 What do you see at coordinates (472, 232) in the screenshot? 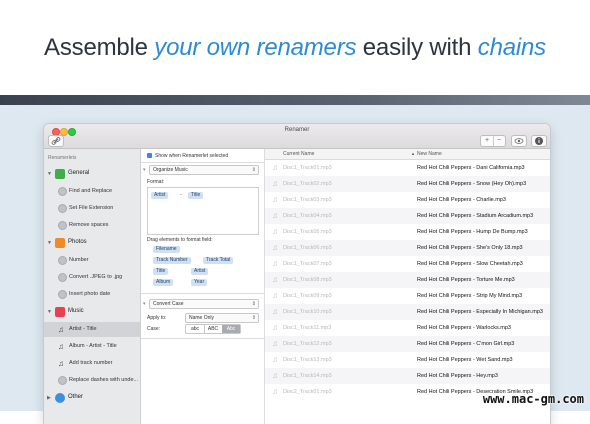
I see `new-name-cell: Red Hot Chili Peppers - Hump De Bump.mp3` at bounding box center [472, 232].